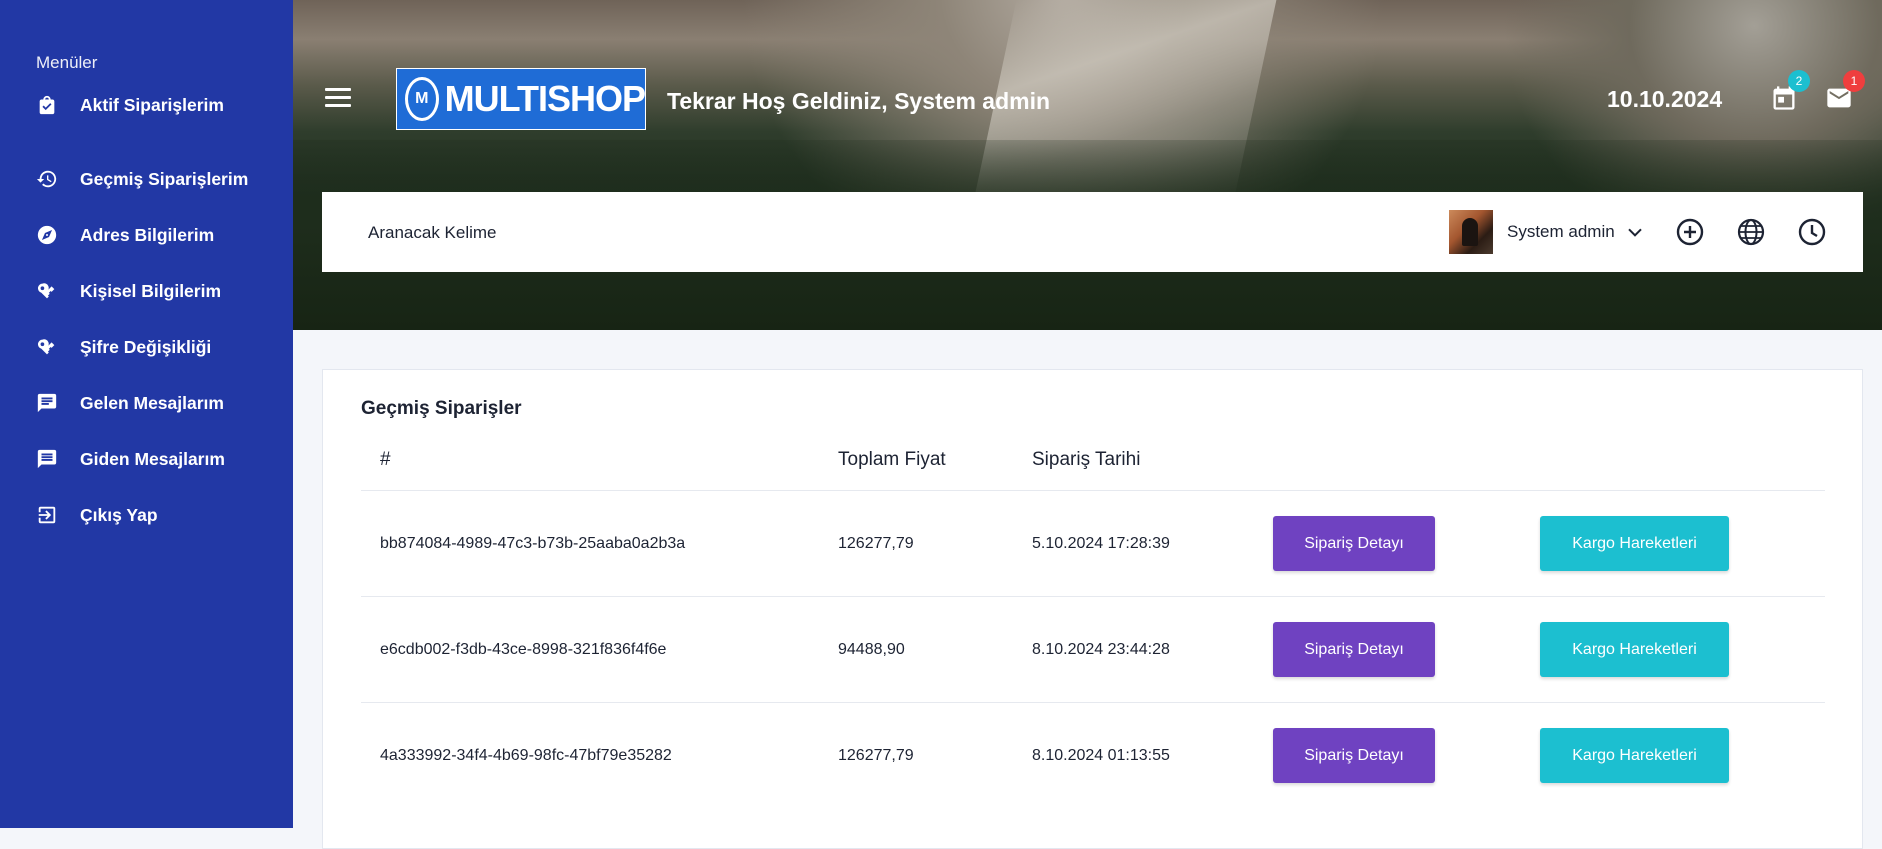 The height and width of the screenshot is (849, 1882). Describe the element at coordinates (859, 101) in the screenshot. I see `welcome-message: Tekrar Hoş Geldiniz, System admin` at that location.